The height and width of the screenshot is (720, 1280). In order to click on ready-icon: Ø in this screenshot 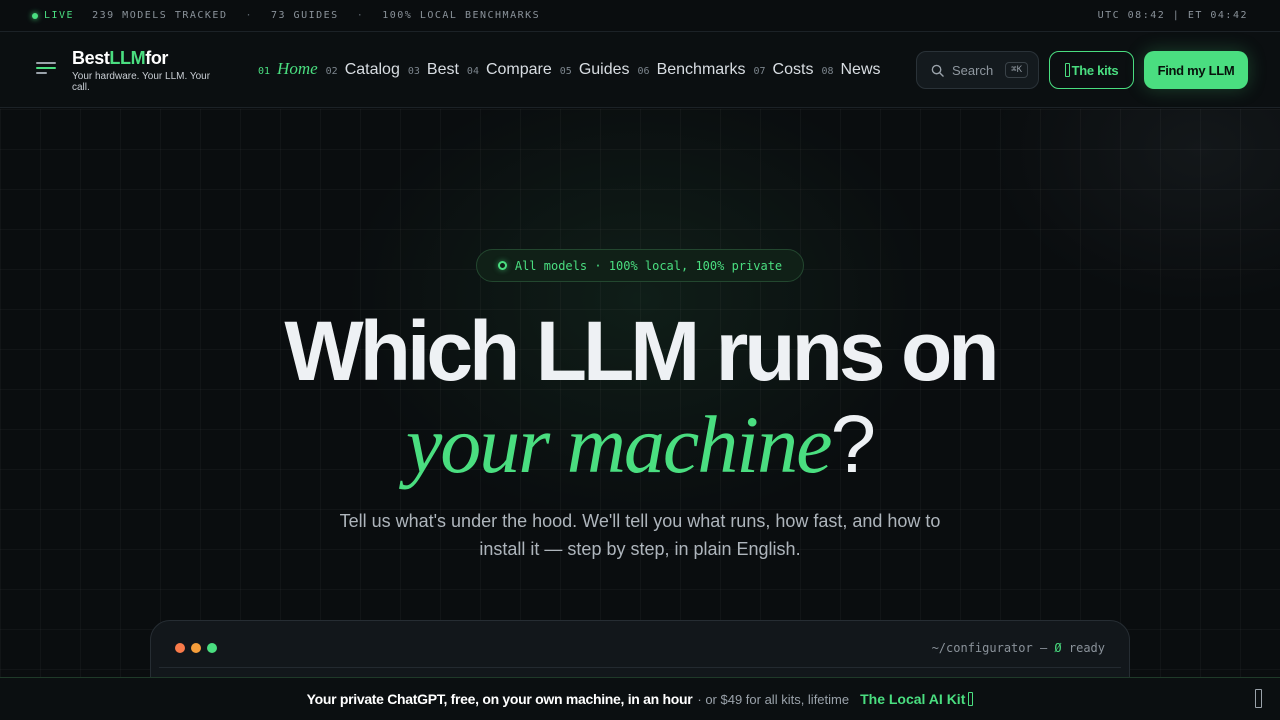, I will do `click(1058, 648)`.